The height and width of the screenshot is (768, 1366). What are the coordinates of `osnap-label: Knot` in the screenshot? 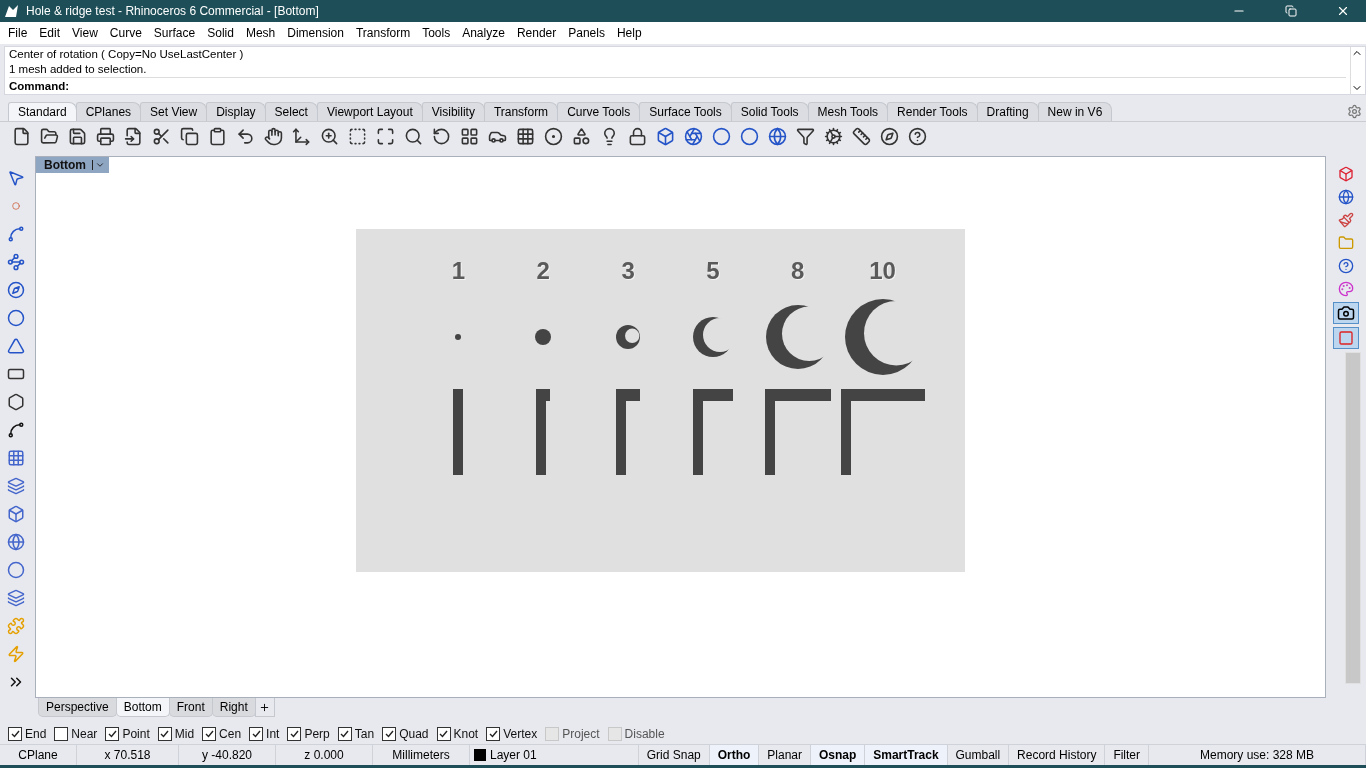 It's located at (466, 734).